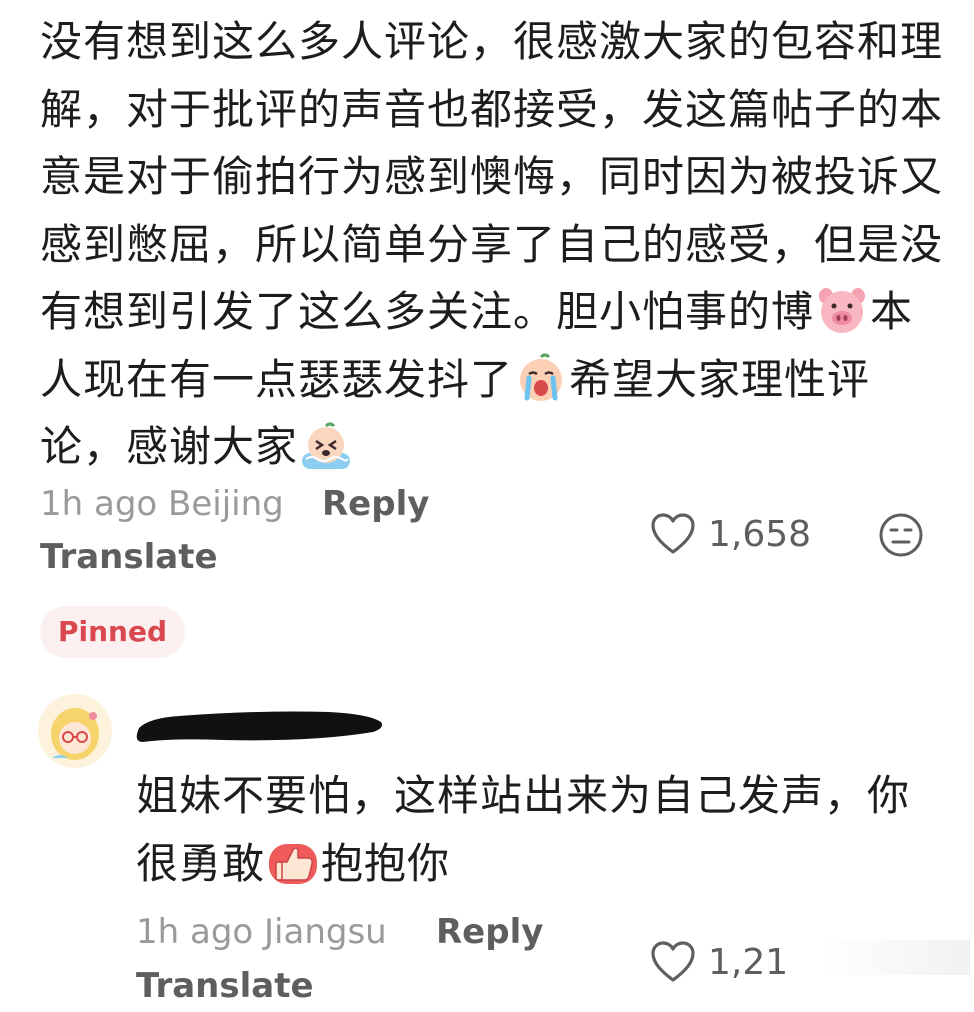  Describe the element at coordinates (201, 863) in the screenshot. I see `comment-line-text: 很勇敢` at that location.